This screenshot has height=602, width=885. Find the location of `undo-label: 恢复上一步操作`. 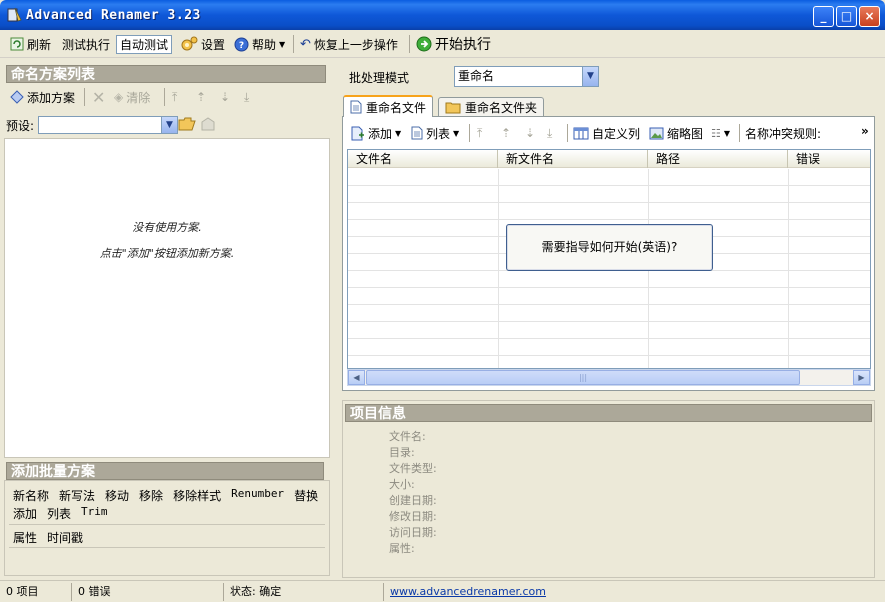

undo-label: 恢复上一步操作 is located at coordinates (355, 44).